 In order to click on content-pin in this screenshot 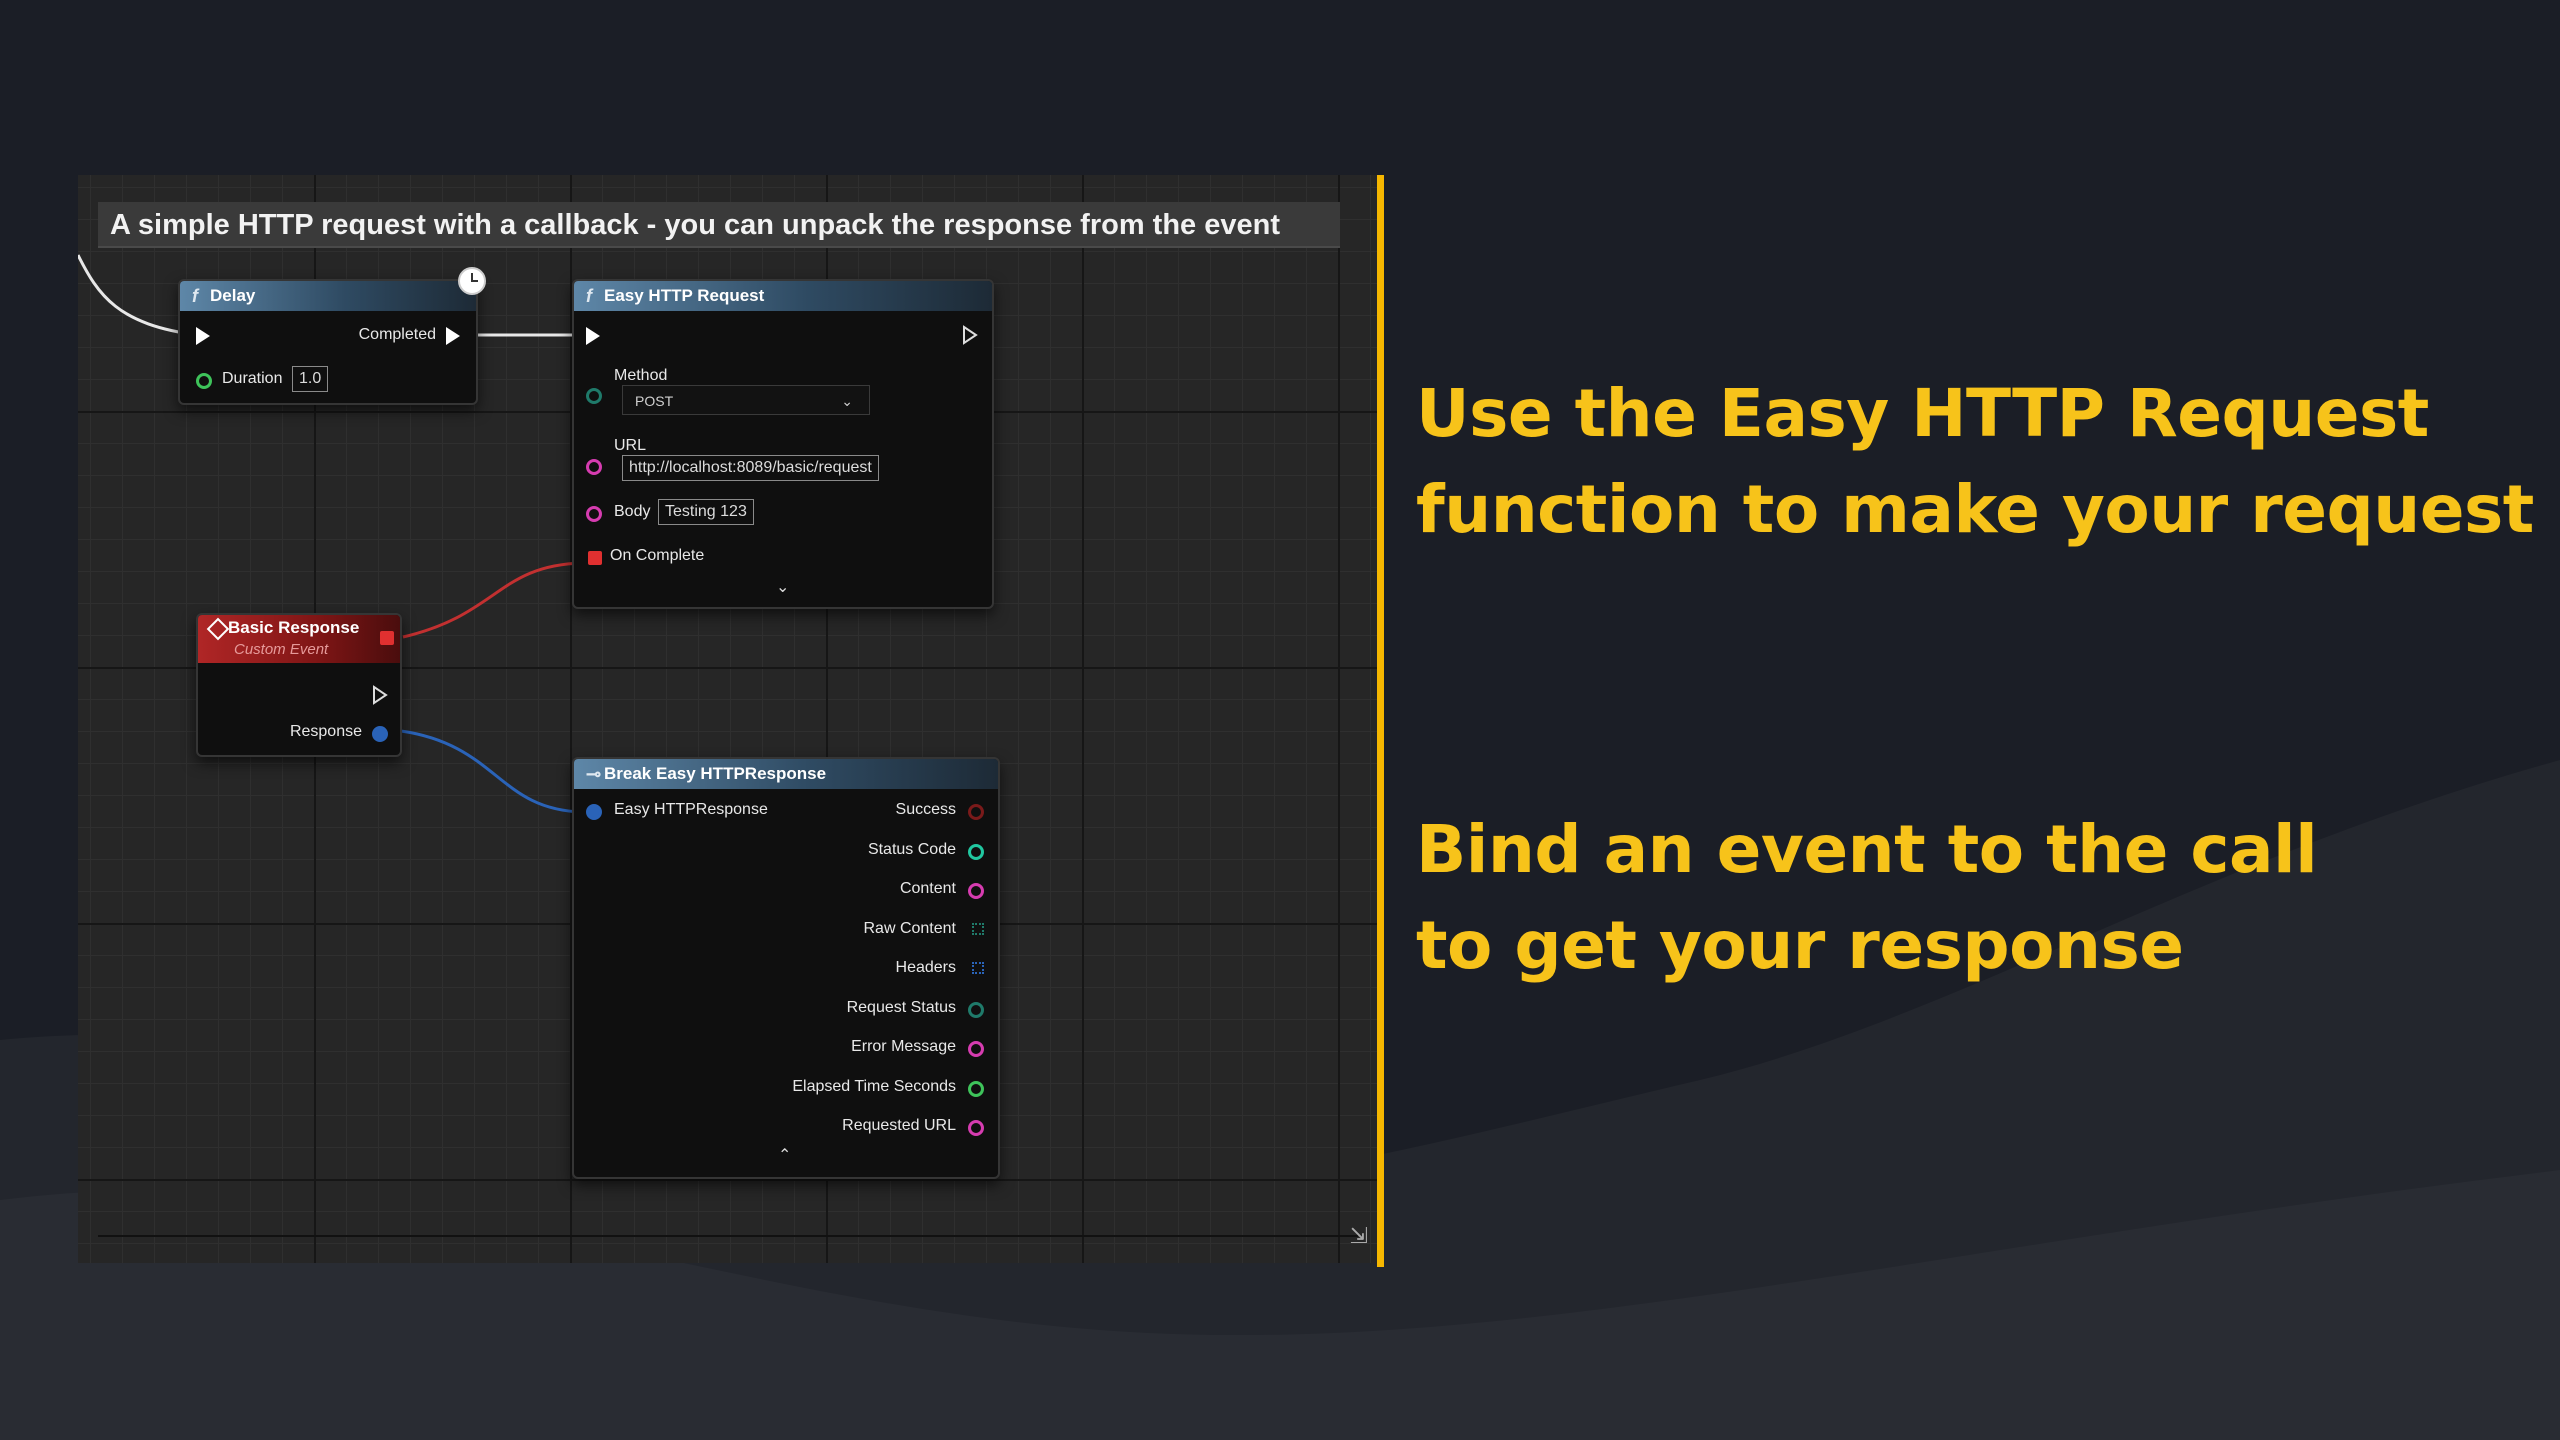, I will do `click(976, 891)`.